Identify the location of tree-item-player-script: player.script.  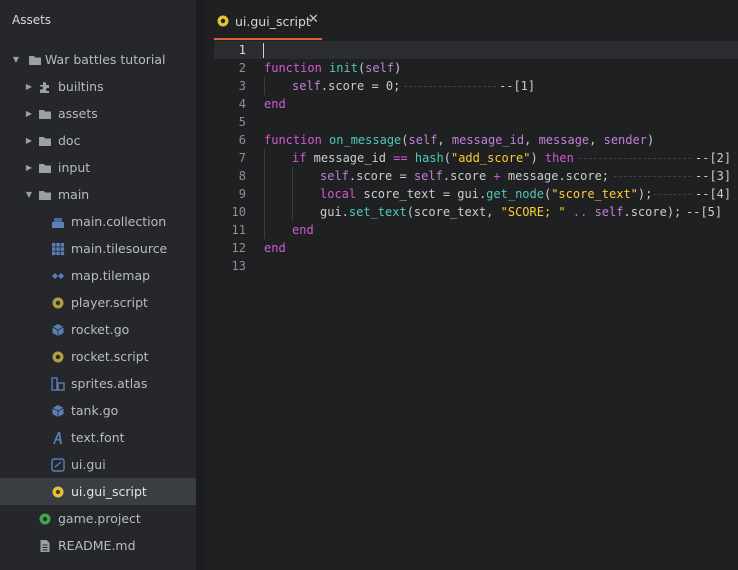
(98, 302).